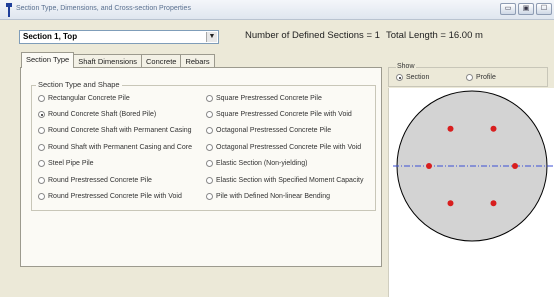 The height and width of the screenshot is (297, 554). I want to click on section-dropdown: Section 1, Top ▼, so click(119, 37).